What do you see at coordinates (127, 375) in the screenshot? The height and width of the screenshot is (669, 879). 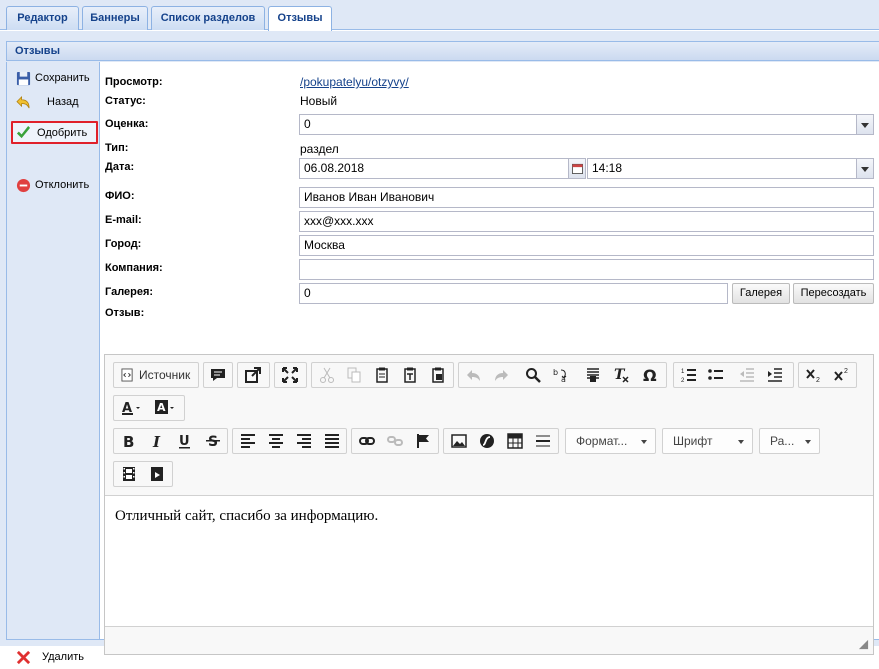 I see `source-code-icon` at bounding box center [127, 375].